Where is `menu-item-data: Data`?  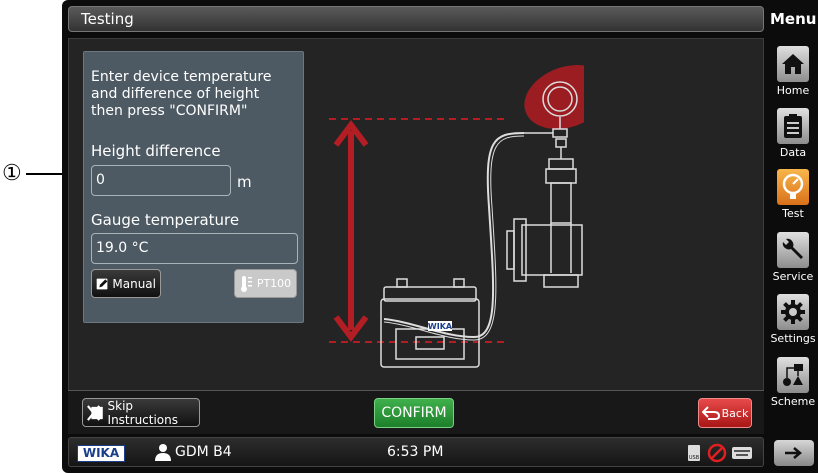 menu-item-data: Data is located at coordinates (793, 138).